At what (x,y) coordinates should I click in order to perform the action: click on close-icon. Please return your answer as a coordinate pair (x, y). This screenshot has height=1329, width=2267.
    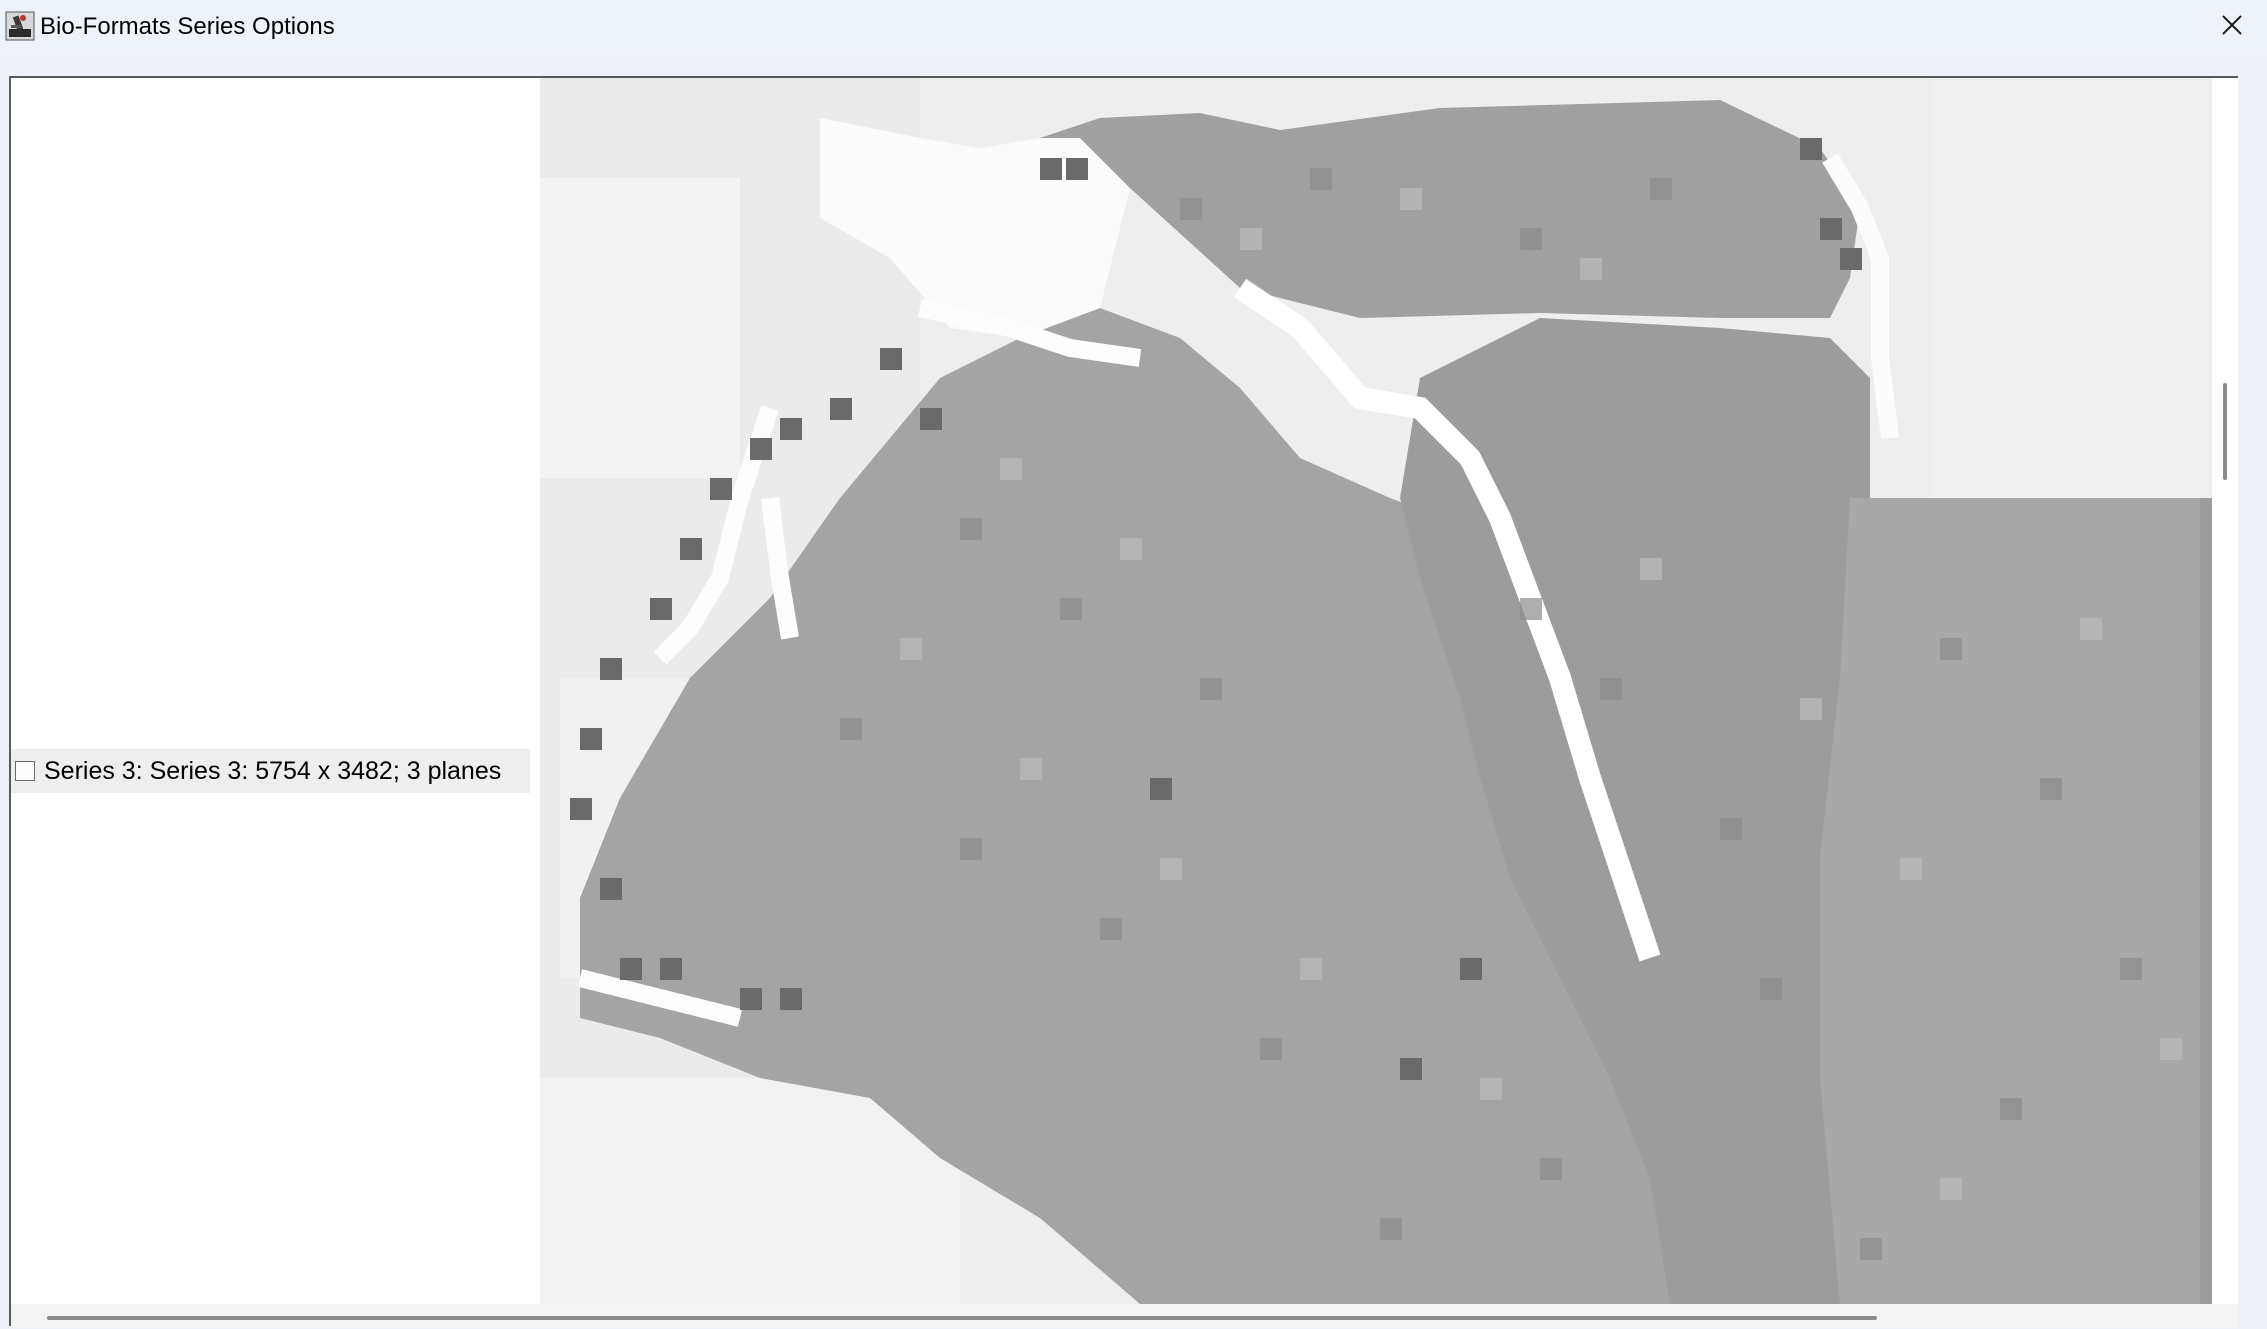
    Looking at the image, I should click on (2232, 25).